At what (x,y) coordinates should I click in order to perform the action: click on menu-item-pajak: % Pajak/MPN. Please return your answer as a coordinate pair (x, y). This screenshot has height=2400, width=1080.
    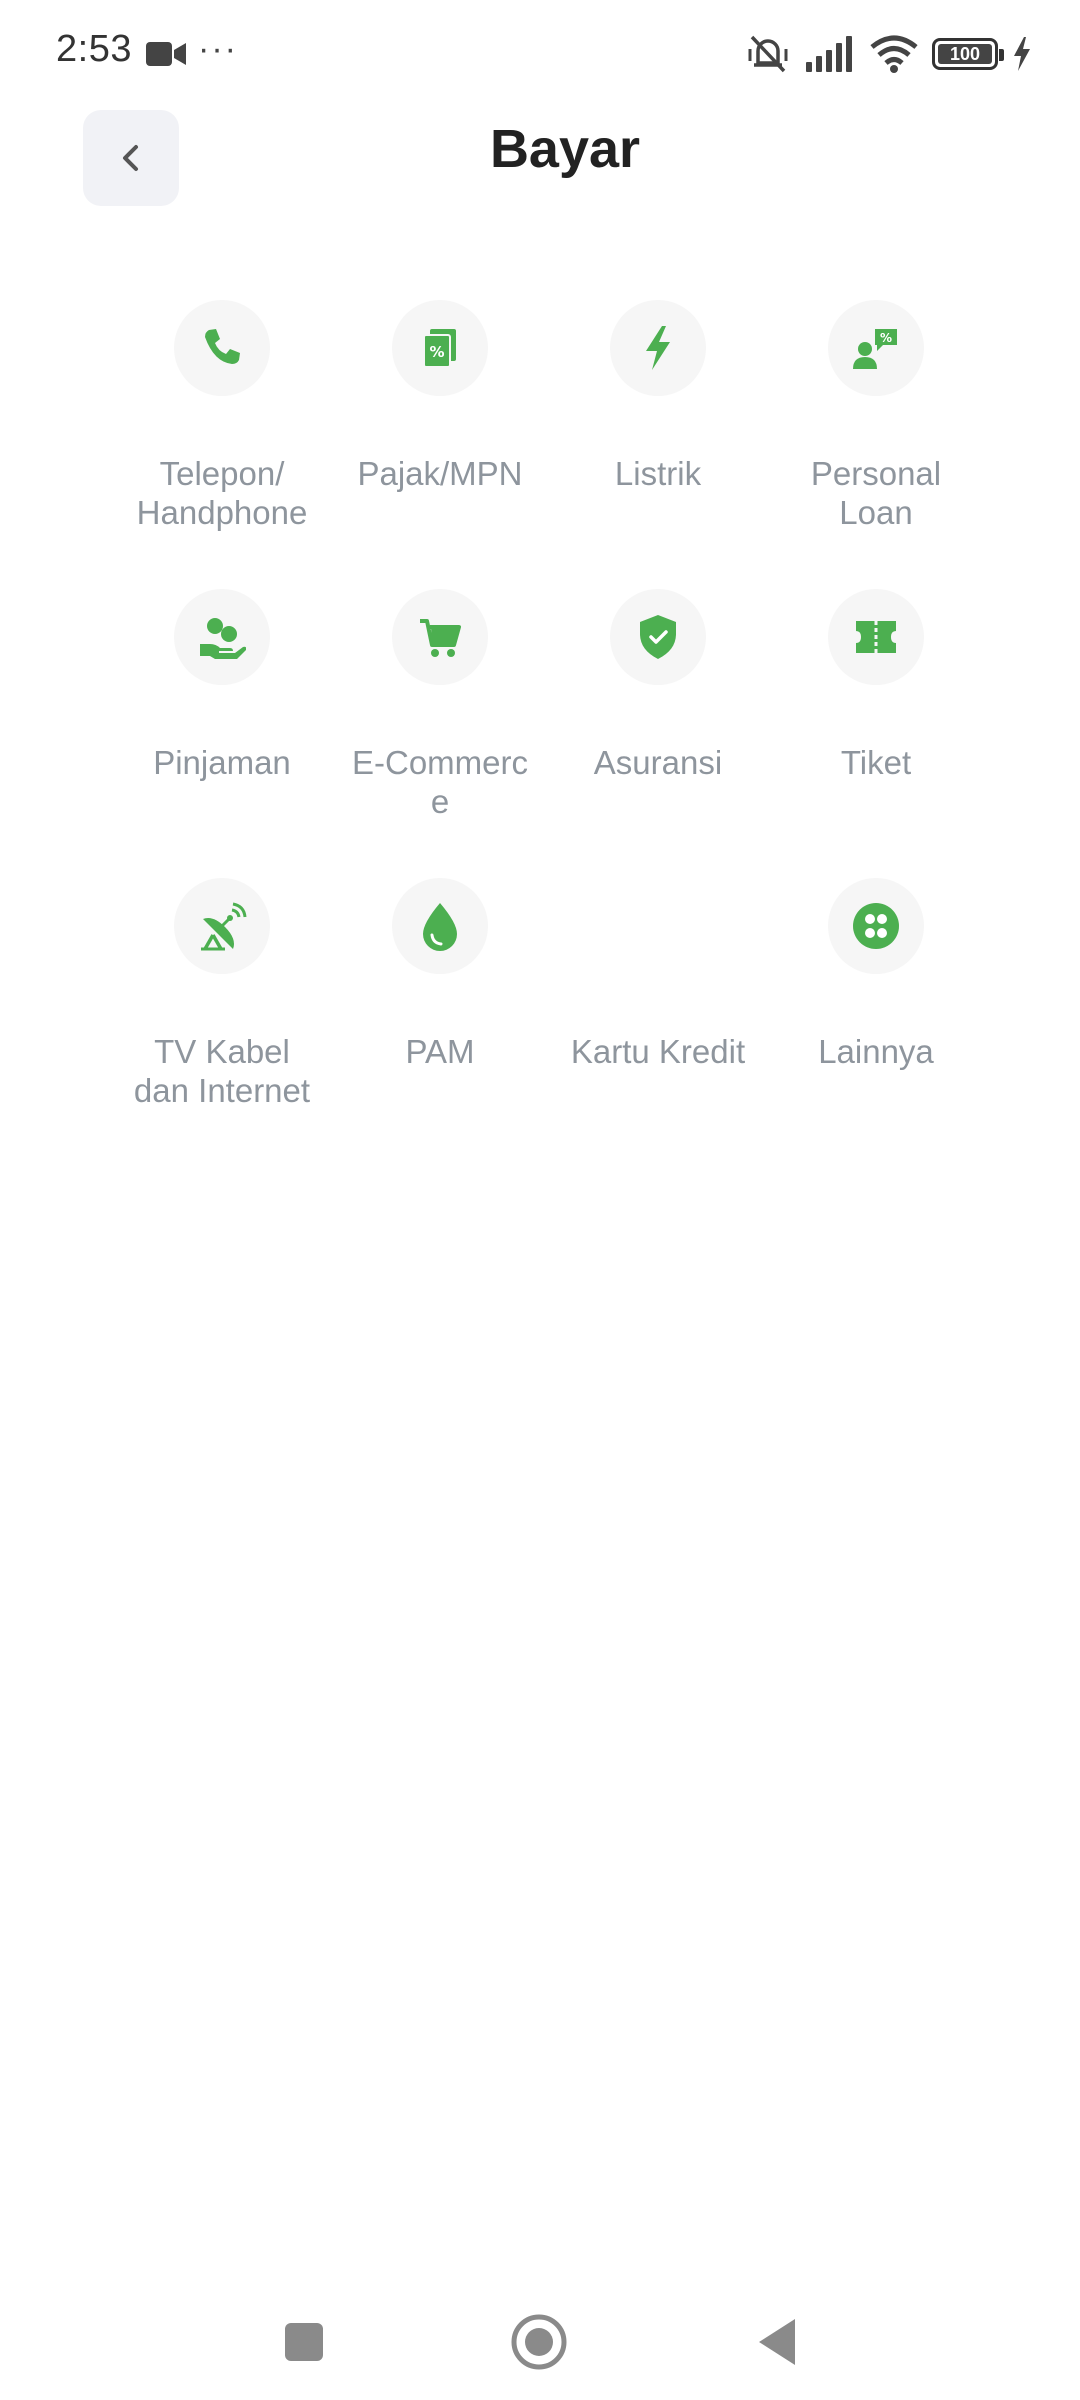
    Looking at the image, I should click on (440, 444).